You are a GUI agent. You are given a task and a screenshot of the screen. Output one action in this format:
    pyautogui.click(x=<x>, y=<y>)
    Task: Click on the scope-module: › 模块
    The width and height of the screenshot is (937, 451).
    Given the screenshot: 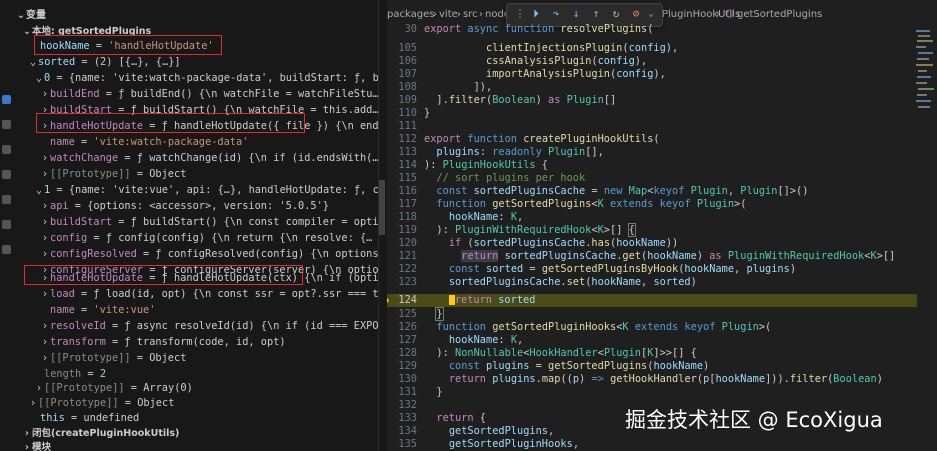 What is the action you would take?
    pyautogui.click(x=36, y=445)
    